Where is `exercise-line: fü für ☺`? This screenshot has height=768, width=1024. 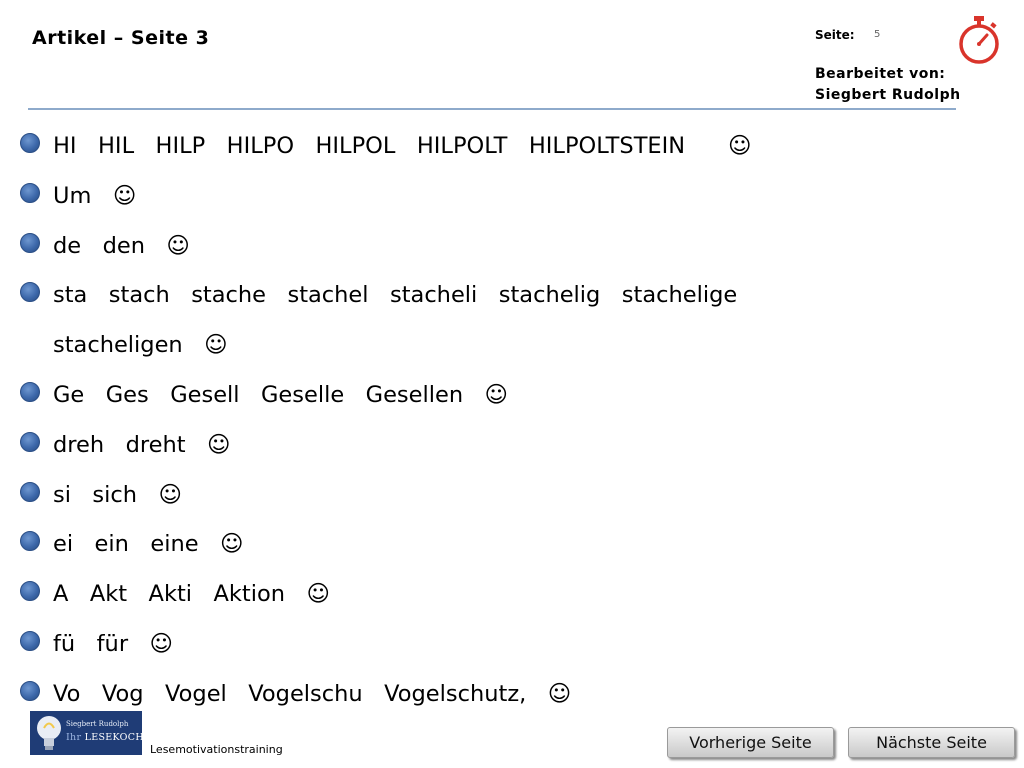
exercise-line: fü für ☺ is located at coordinates (113, 644).